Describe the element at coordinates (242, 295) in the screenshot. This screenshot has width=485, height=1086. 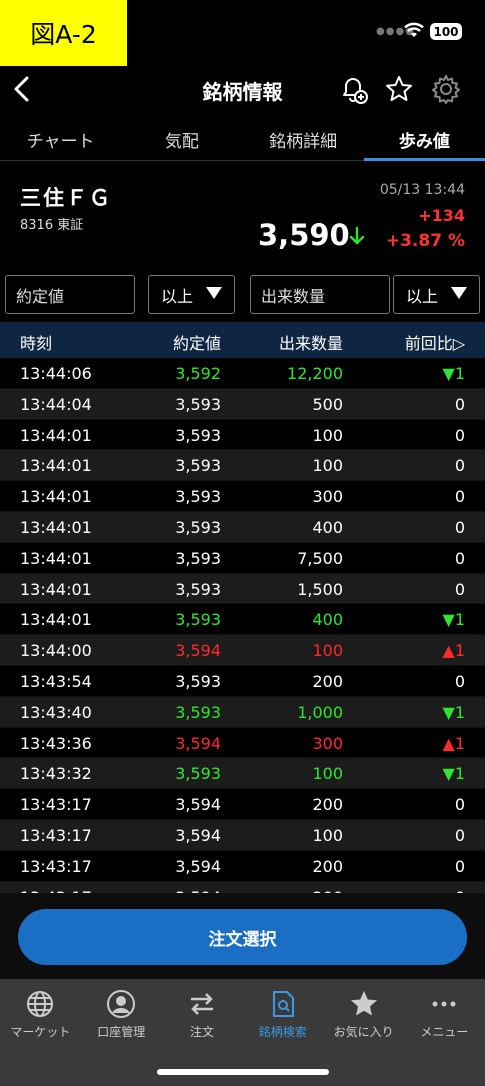
I see `filter-bar: 約定値 以上 出来数量 以上` at that location.